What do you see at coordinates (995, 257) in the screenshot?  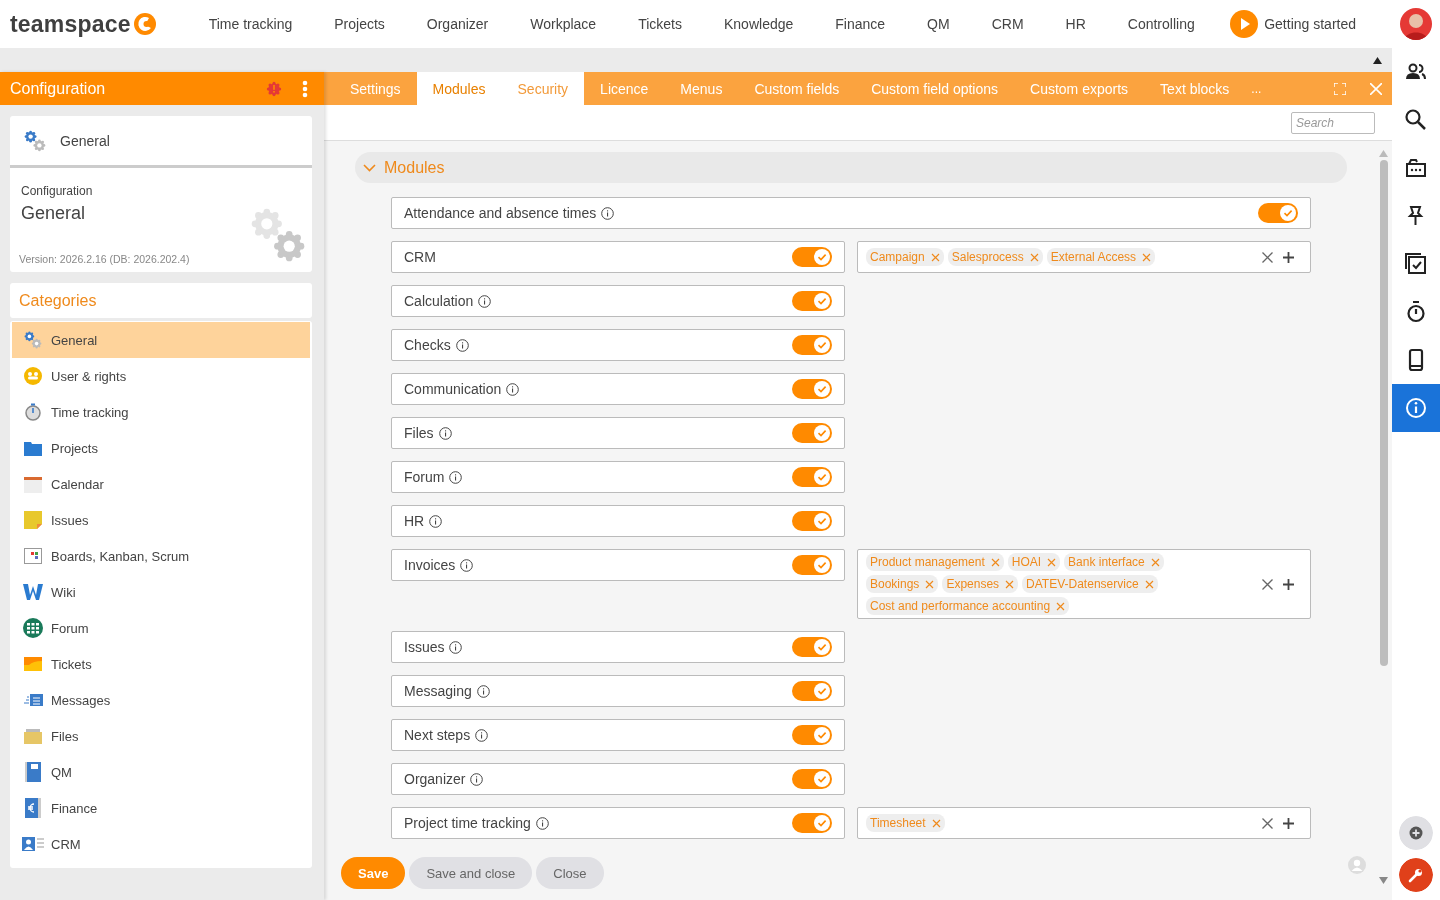 I see `tag-chip: Salesprocess` at bounding box center [995, 257].